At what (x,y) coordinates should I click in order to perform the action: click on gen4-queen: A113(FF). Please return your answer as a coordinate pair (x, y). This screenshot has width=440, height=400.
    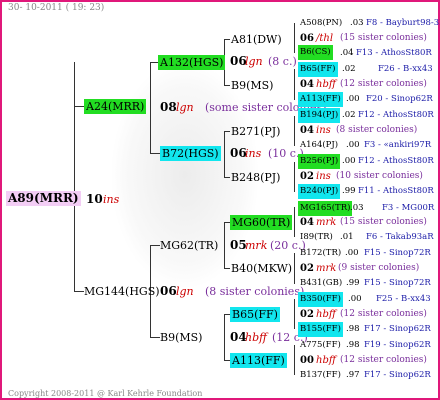
    Looking at the image, I should click on (320, 99).